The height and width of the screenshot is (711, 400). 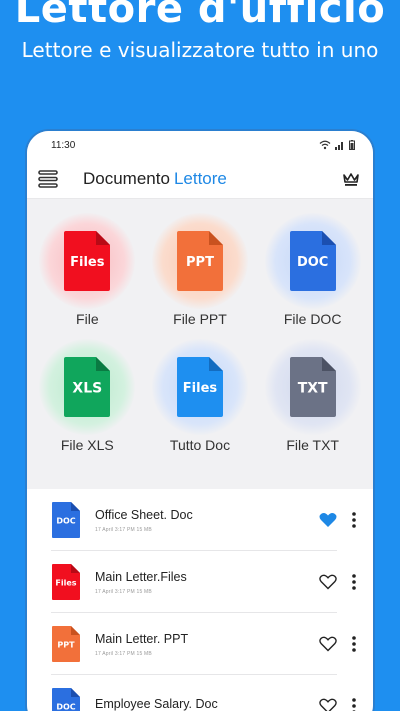 What do you see at coordinates (325, 145) in the screenshot?
I see `wifi-icon` at bounding box center [325, 145].